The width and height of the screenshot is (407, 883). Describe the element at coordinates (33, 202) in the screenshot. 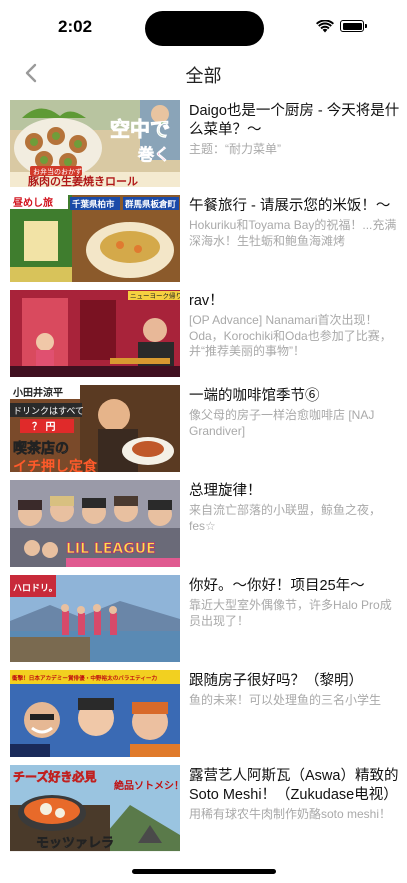

I see `thumbnail-caption: 昼めし旅` at that location.